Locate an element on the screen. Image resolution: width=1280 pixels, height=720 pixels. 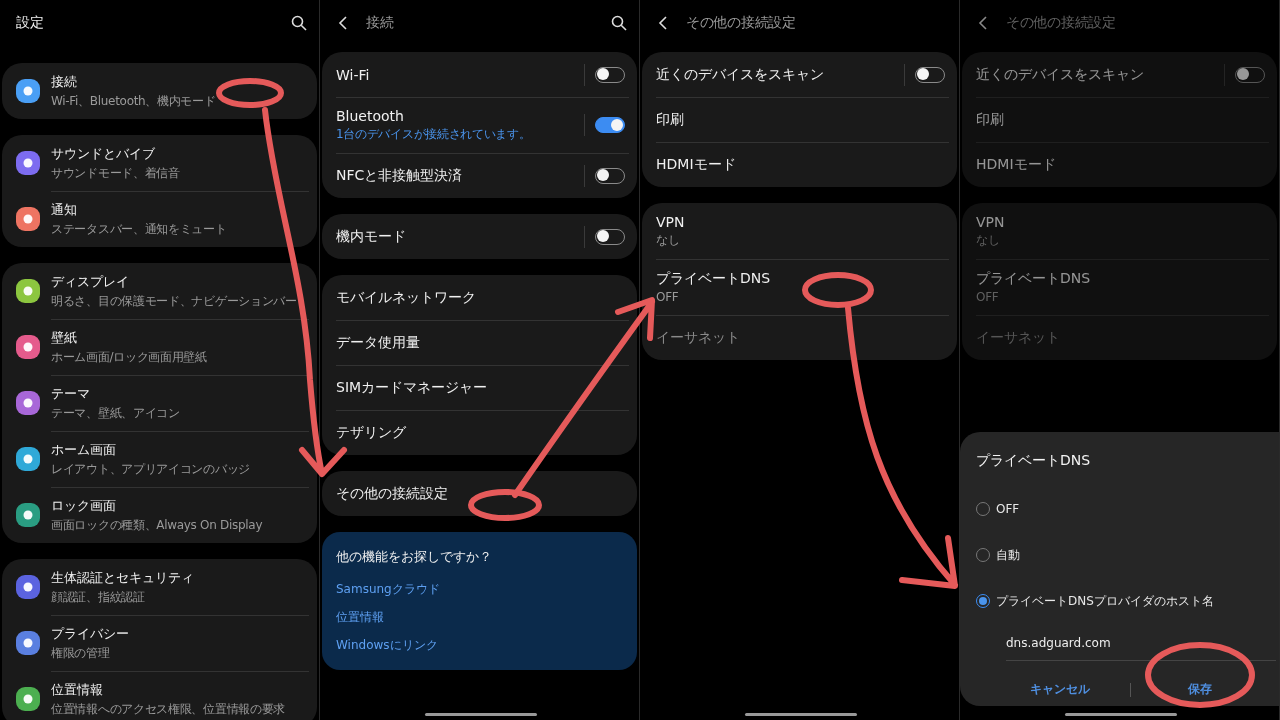
suggestion-link: Windowsにリンク is located at coordinates (387, 645).